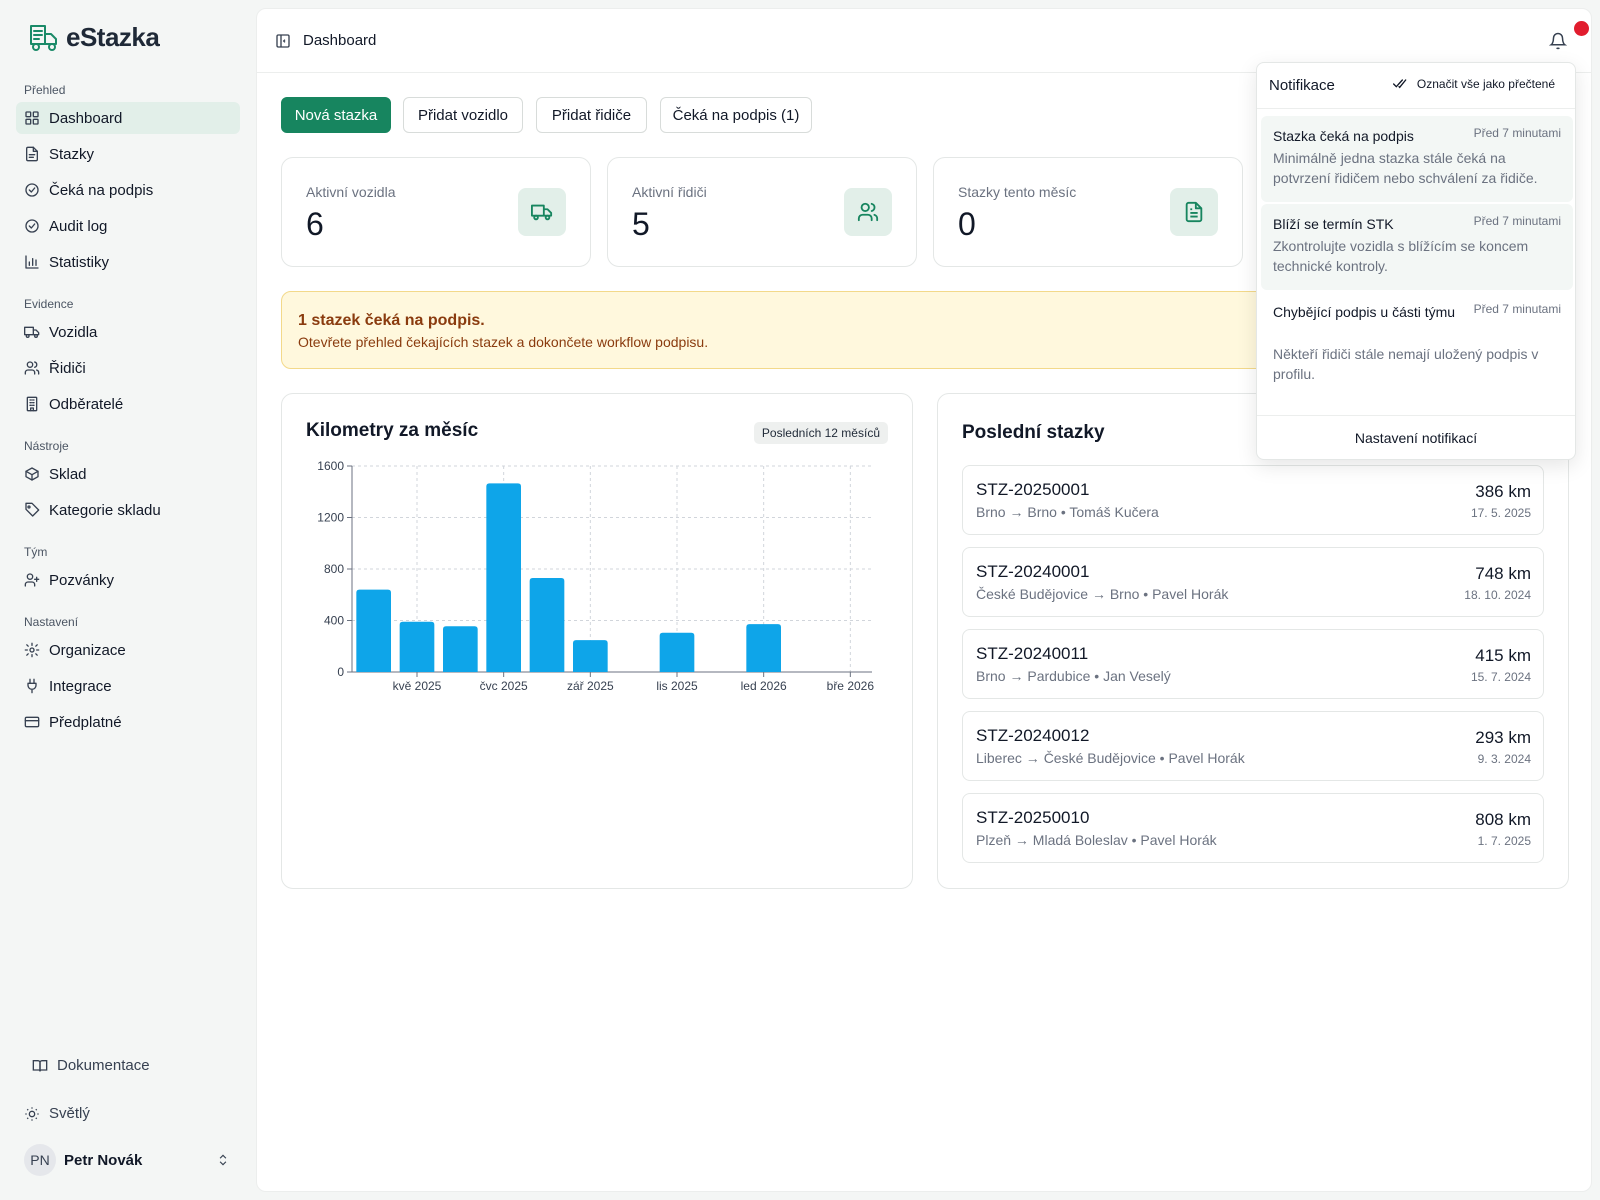  What do you see at coordinates (113, 37) in the screenshot?
I see `logo-text: eStazka` at bounding box center [113, 37].